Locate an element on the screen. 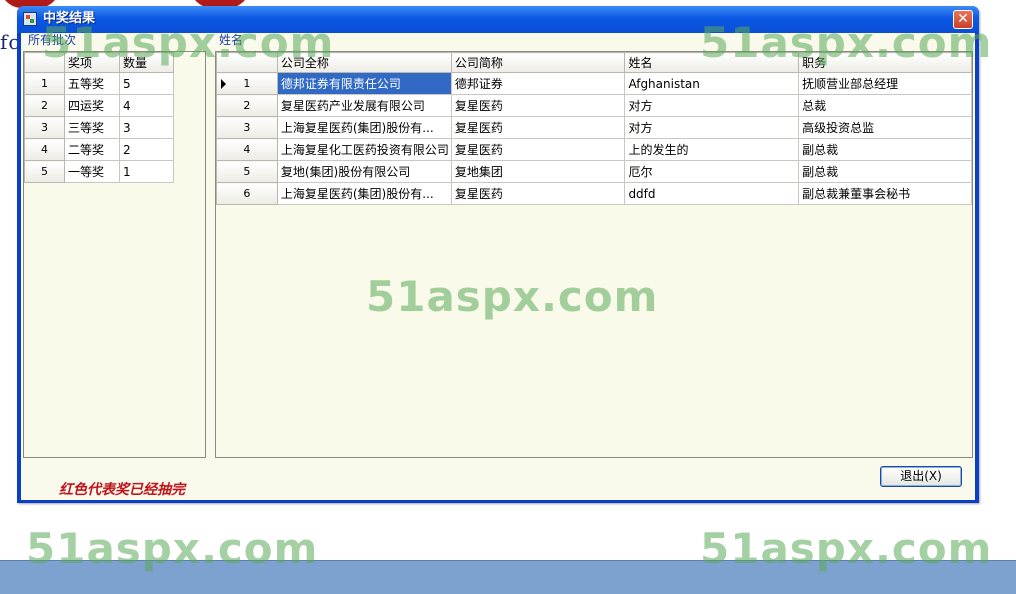 Image resolution: width=1016 pixels, height=594 pixels. company-full-cell: 复星医药产业发展有限公司 is located at coordinates (364, 105).